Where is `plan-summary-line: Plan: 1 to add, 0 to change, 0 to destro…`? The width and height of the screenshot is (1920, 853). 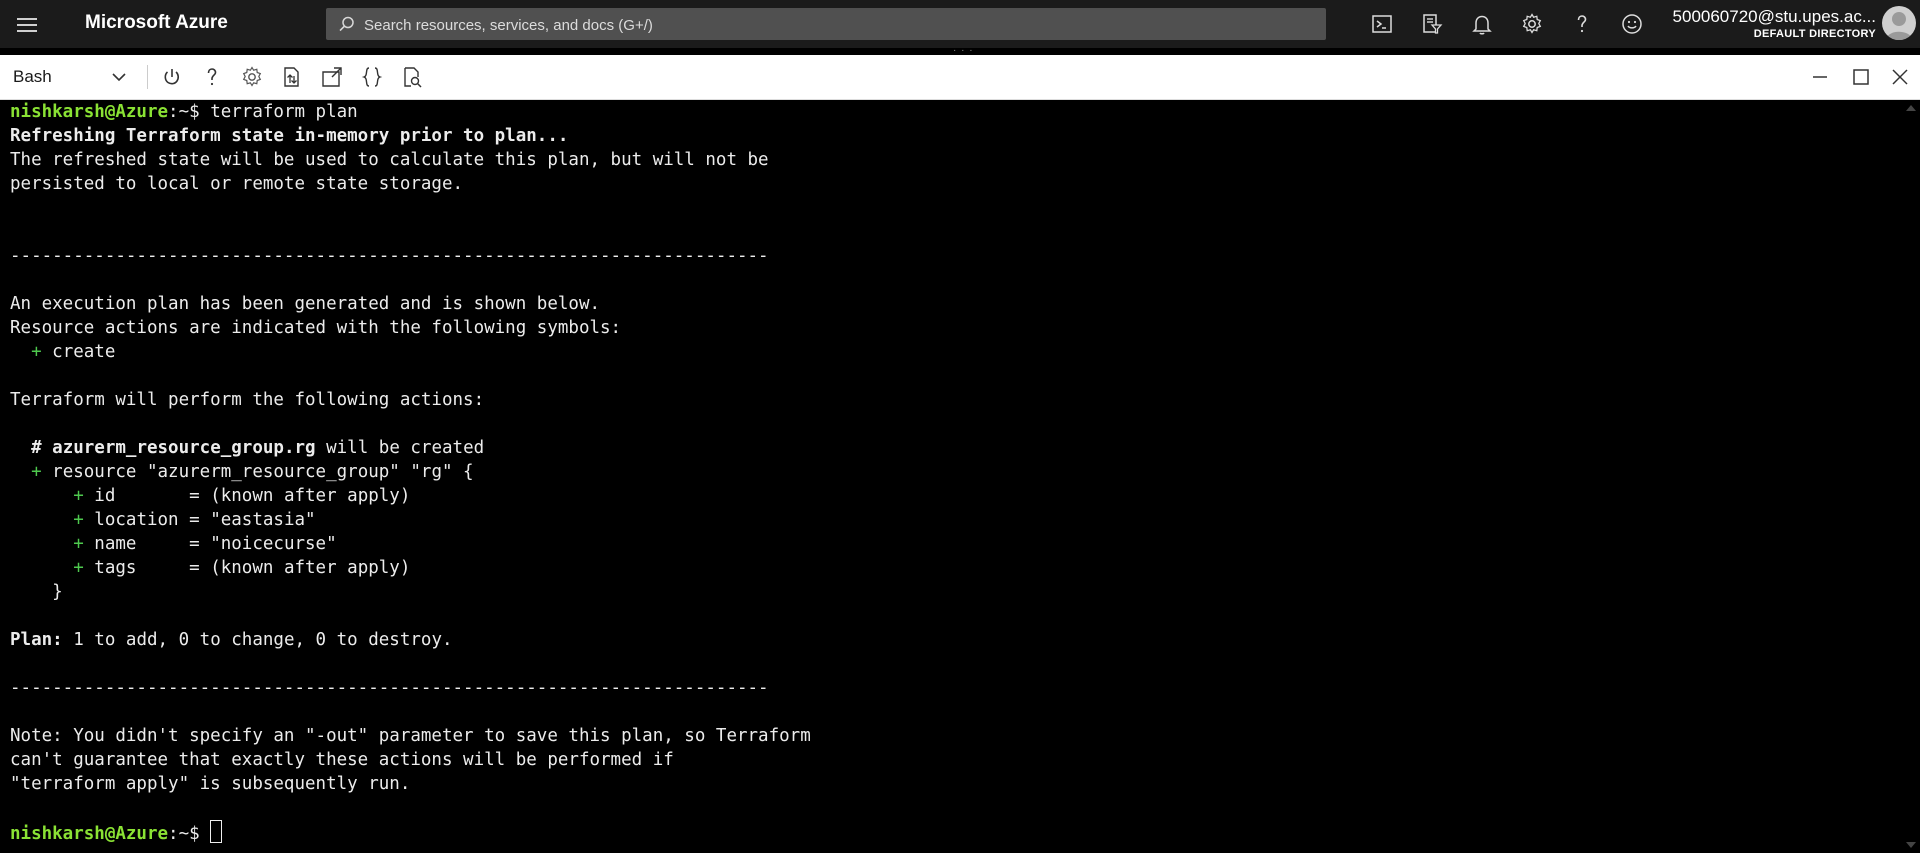 plan-summary-line: Plan: 1 to add, 0 to change, 0 to destro… is located at coordinates (231, 640).